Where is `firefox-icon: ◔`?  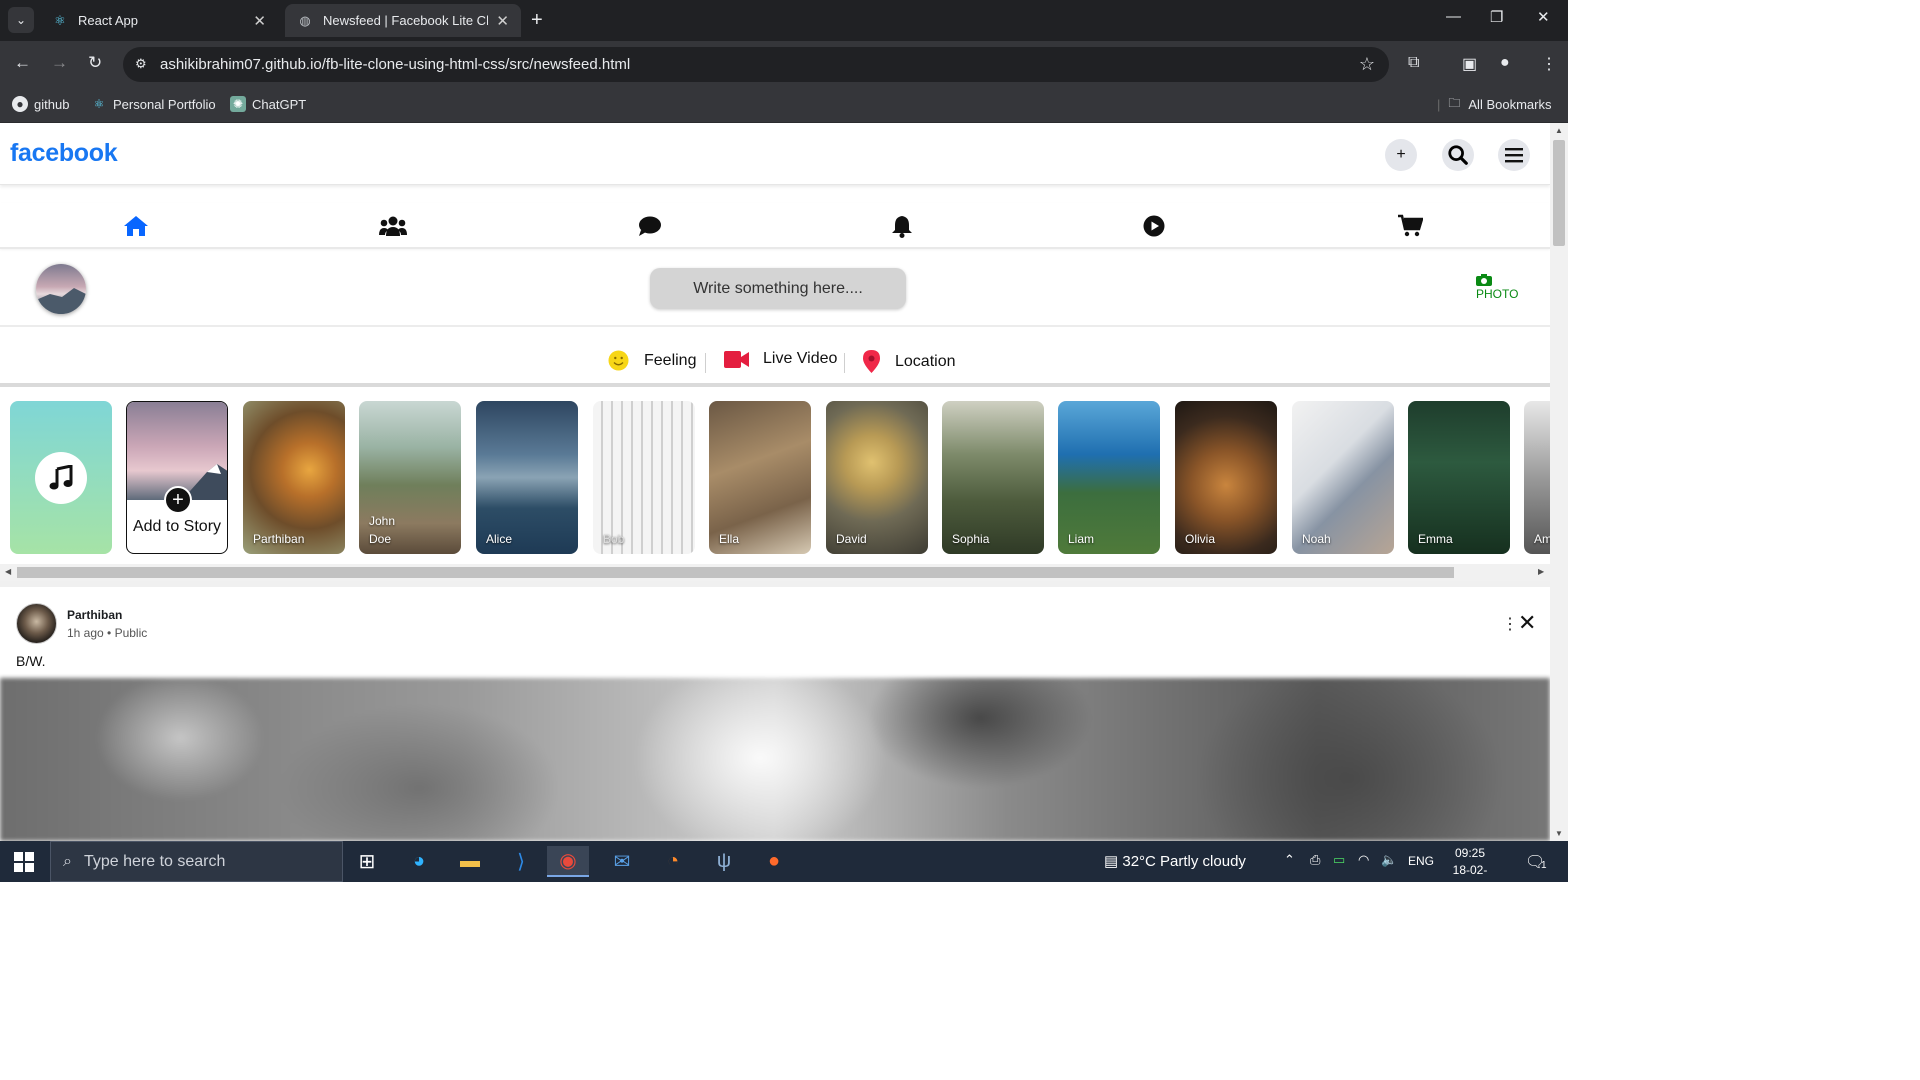 firefox-icon: ◔ is located at coordinates (673, 861).